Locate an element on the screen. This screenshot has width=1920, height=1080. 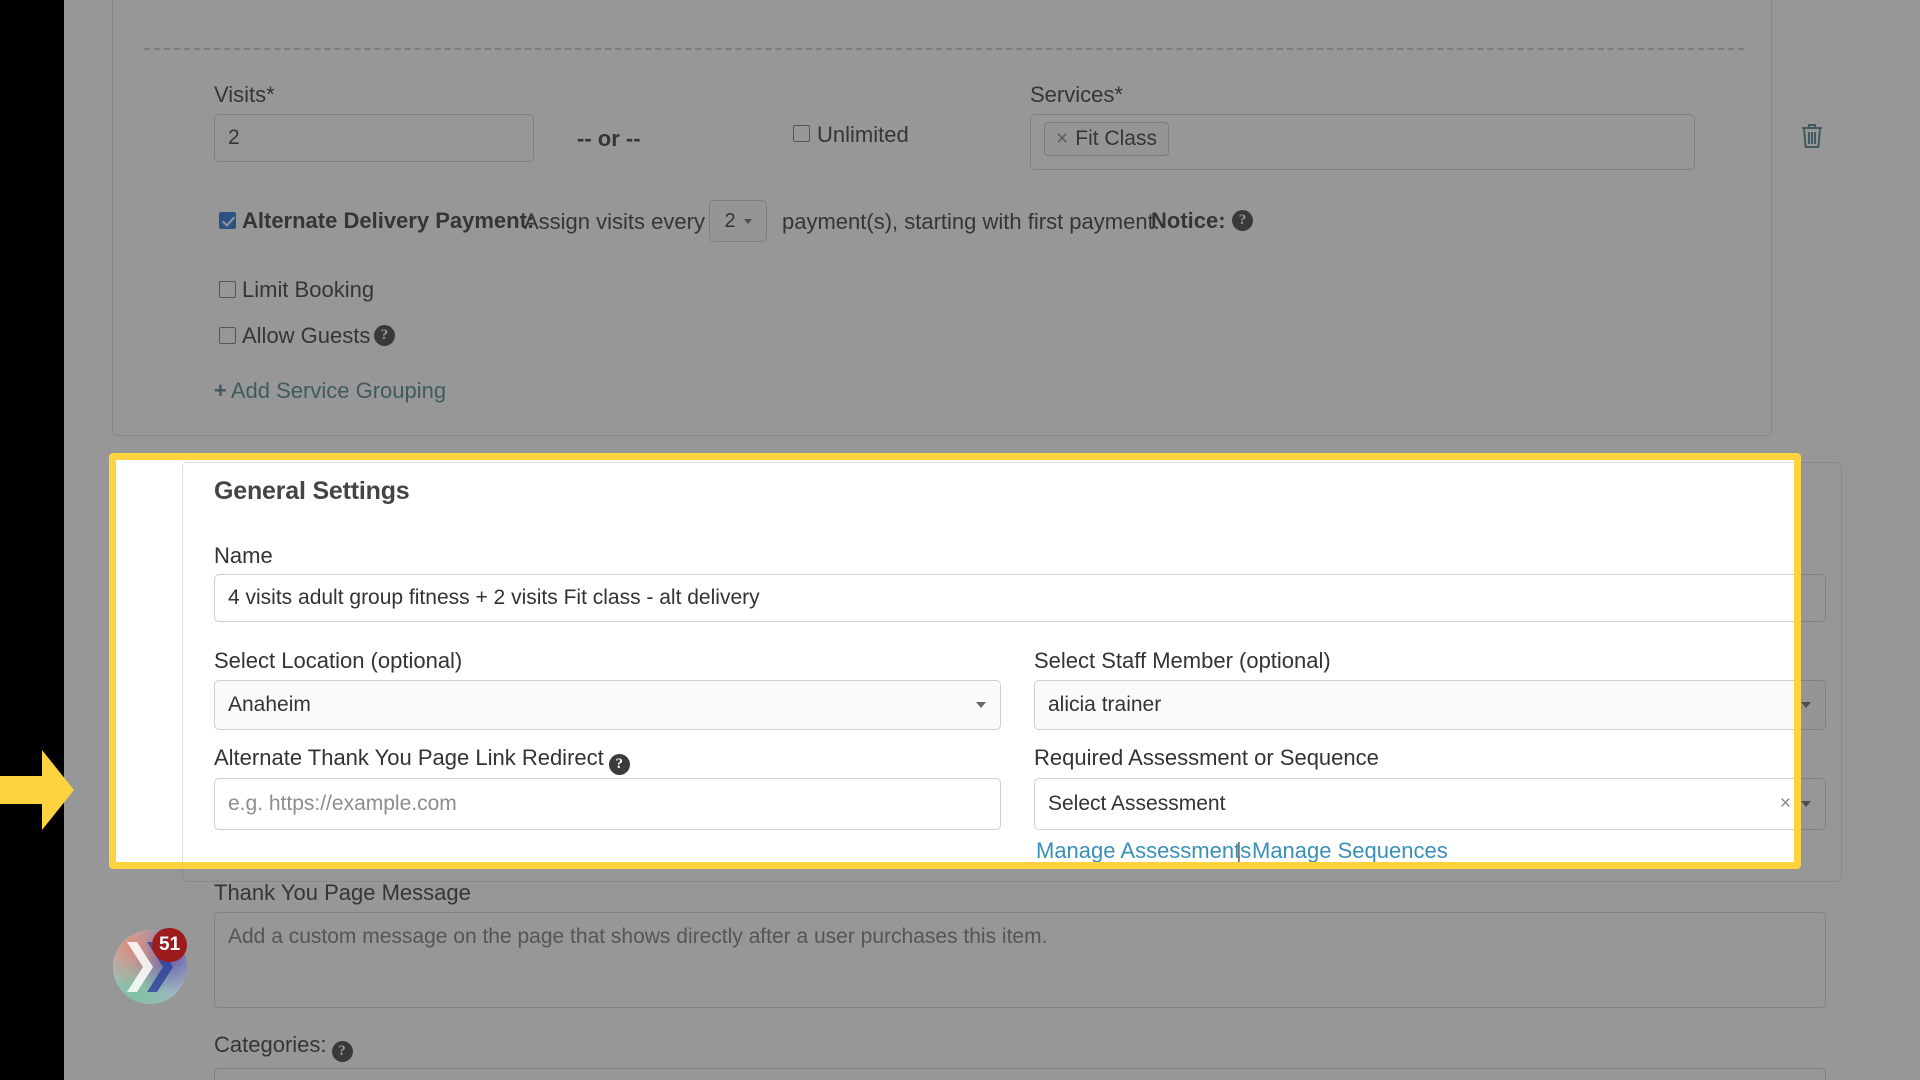
redirect-label-text: Alternate Thank You Page Link Redirect is located at coordinates (409, 757).